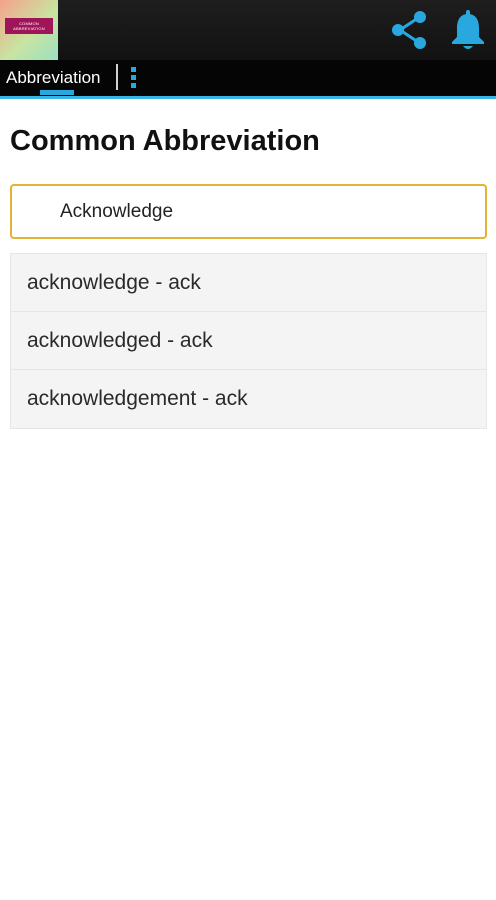 This screenshot has height=900, width=496. I want to click on bell-icon, so click(468, 29).